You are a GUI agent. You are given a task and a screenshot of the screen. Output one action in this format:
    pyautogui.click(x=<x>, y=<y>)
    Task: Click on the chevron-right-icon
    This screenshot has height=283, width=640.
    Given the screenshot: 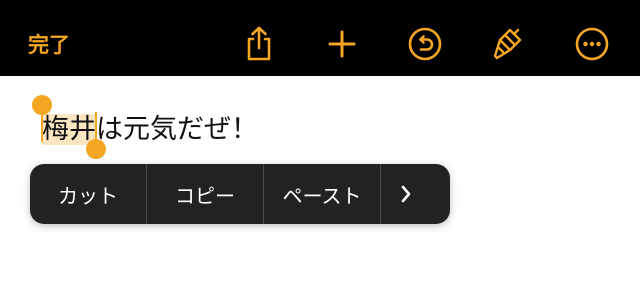 What is the action you would take?
    pyautogui.click(x=405, y=194)
    